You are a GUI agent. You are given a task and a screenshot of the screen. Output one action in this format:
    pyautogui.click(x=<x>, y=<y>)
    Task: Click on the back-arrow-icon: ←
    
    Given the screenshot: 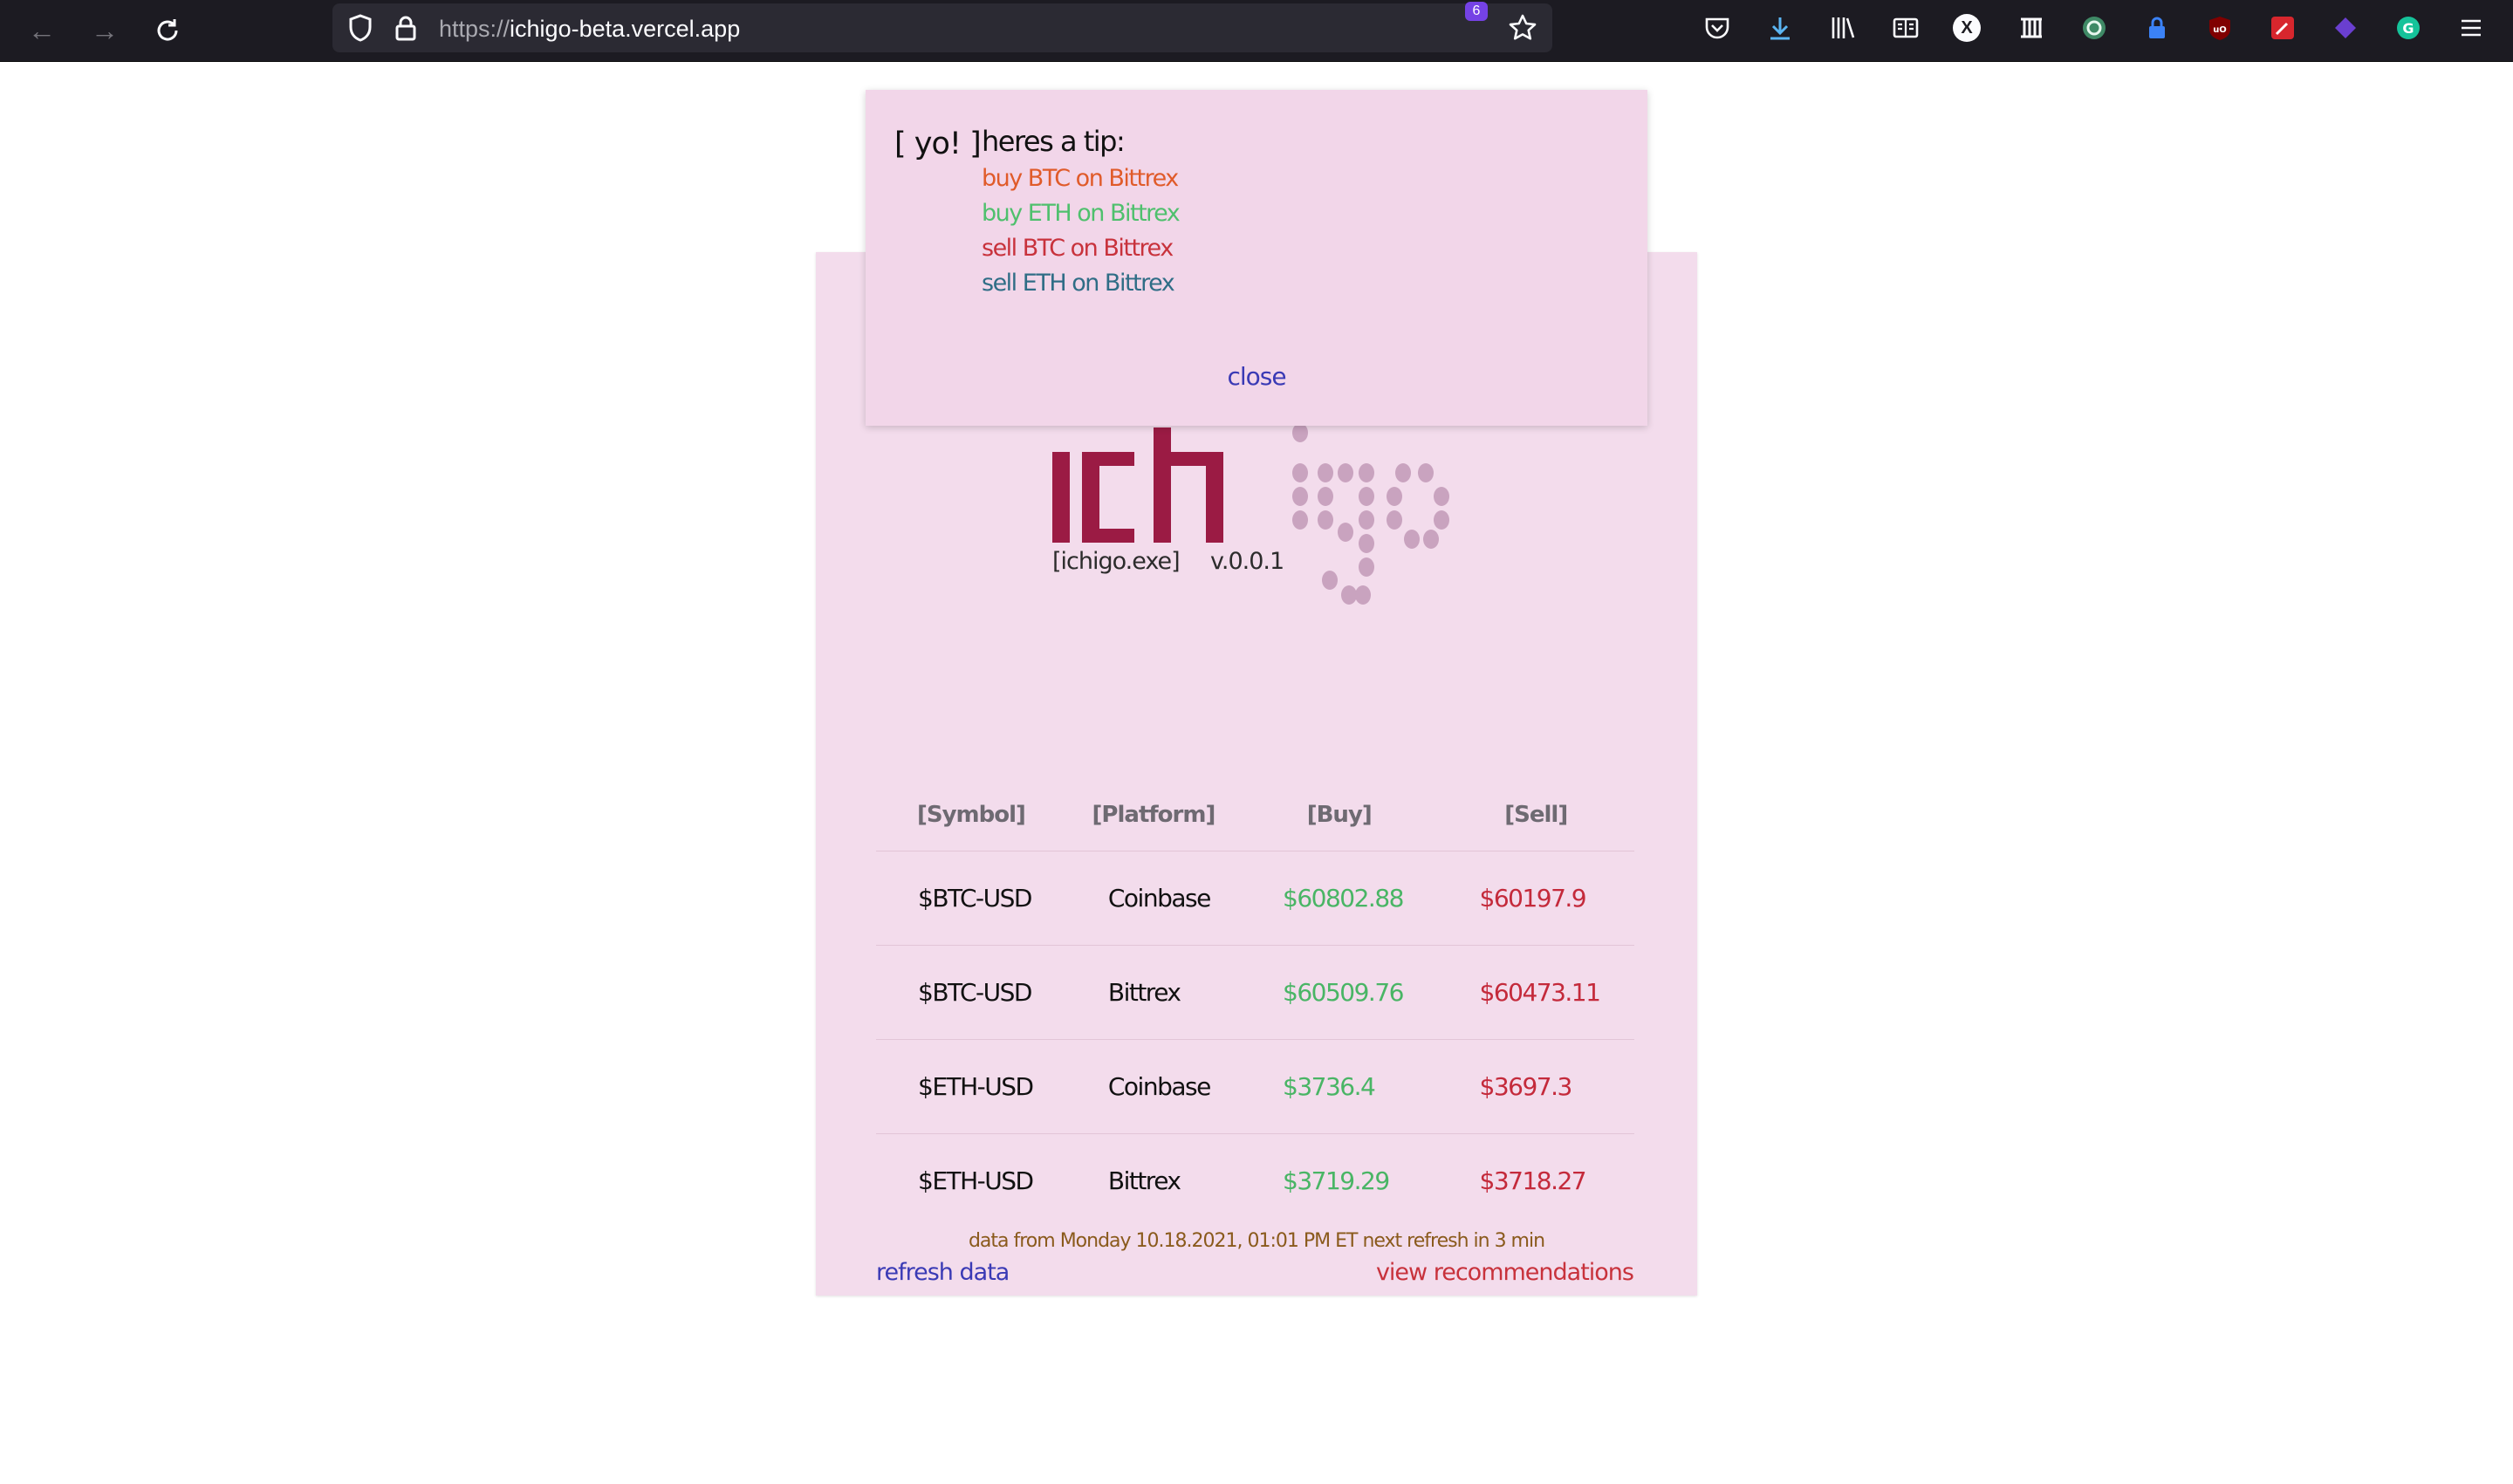 What is the action you would take?
    pyautogui.click(x=42, y=30)
    